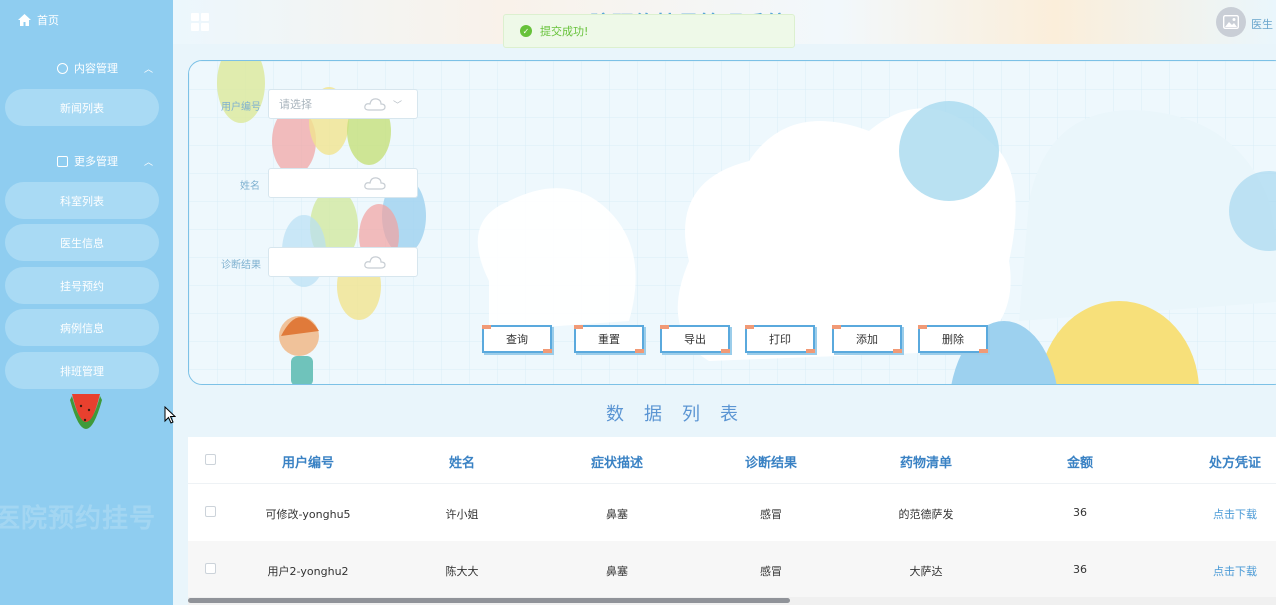  Describe the element at coordinates (398, 106) in the screenshot. I see `chevron-down-icon: ﹀` at that location.